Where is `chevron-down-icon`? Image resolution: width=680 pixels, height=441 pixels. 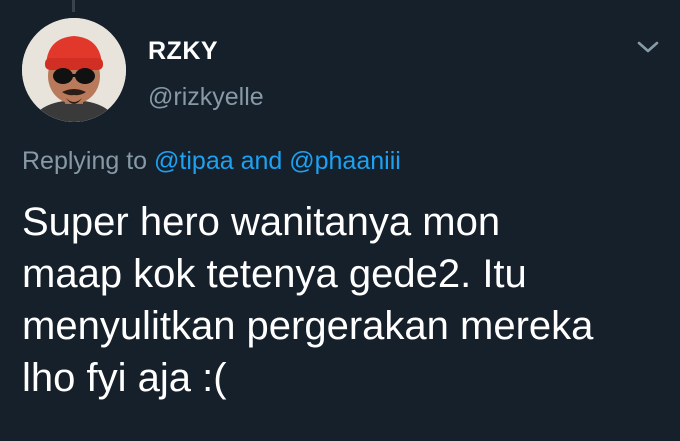 chevron-down-icon is located at coordinates (648, 47).